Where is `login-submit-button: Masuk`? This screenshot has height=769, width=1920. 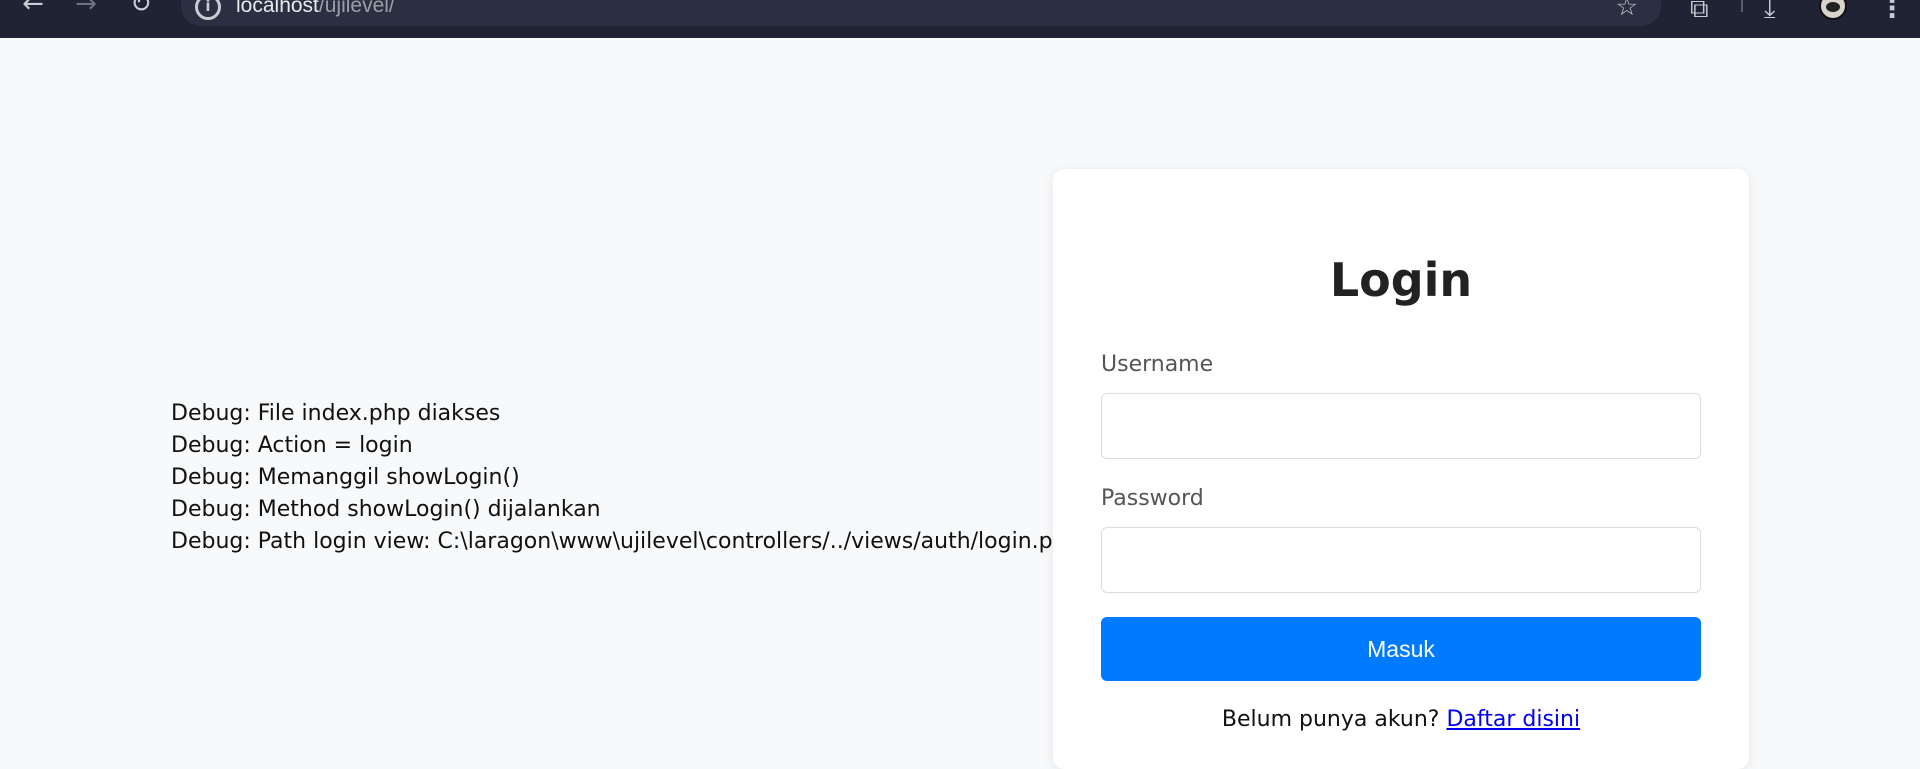 login-submit-button: Masuk is located at coordinates (1401, 649).